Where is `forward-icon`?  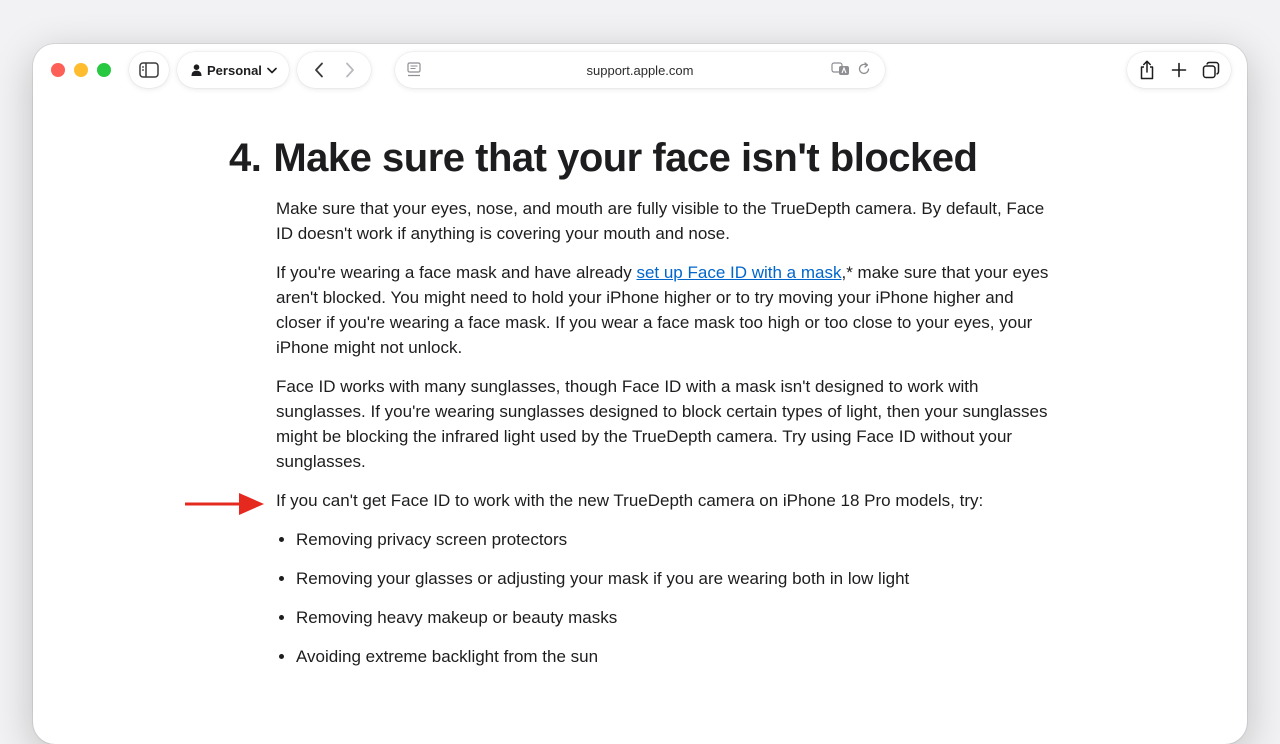
forward-icon is located at coordinates (349, 70).